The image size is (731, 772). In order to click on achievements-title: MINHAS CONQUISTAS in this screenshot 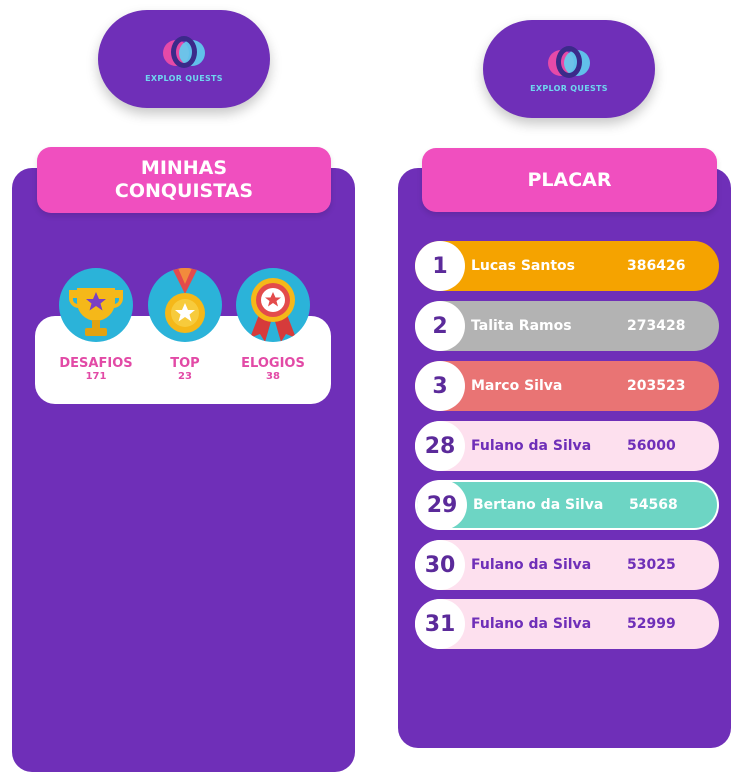, I will do `click(184, 180)`.